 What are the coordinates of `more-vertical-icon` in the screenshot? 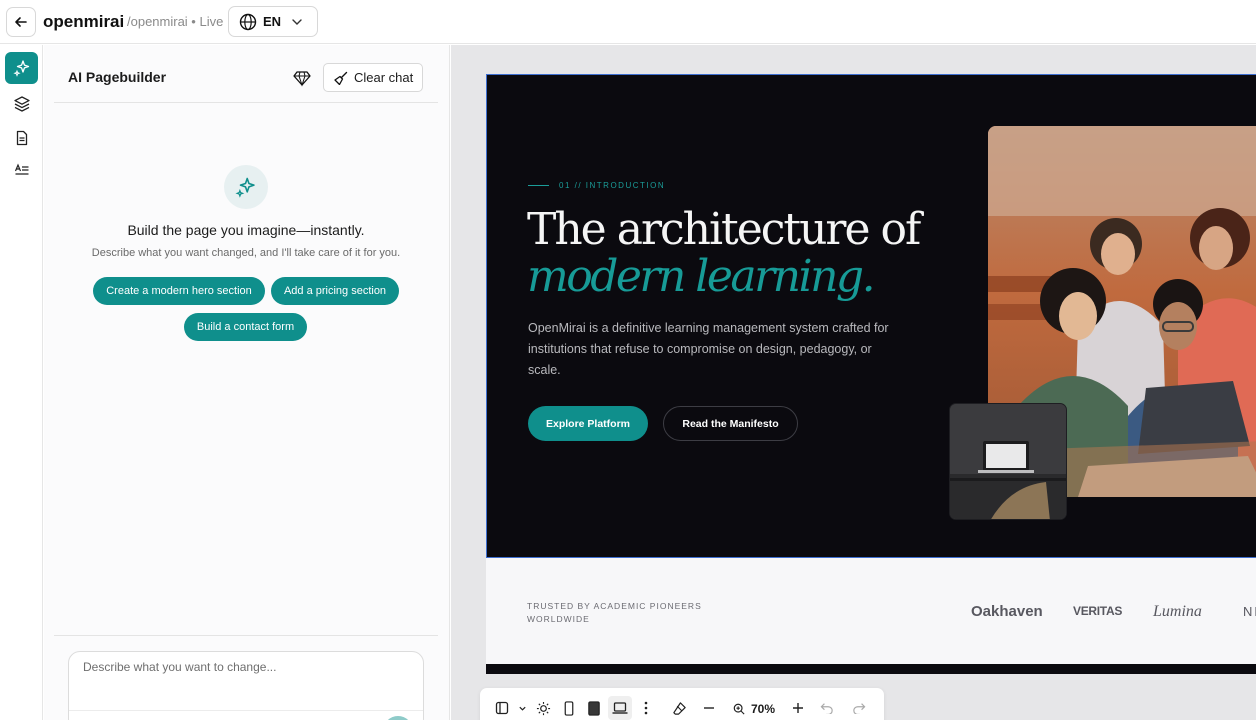 It's located at (646, 708).